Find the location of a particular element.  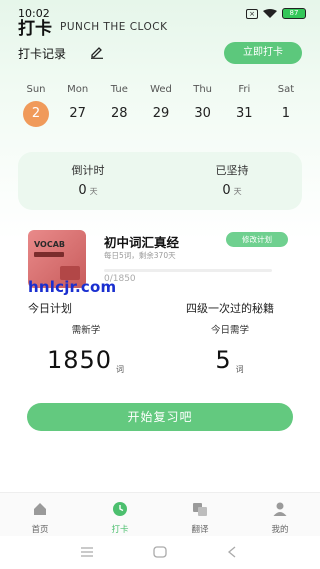

day-date: 31 is located at coordinates (244, 113).